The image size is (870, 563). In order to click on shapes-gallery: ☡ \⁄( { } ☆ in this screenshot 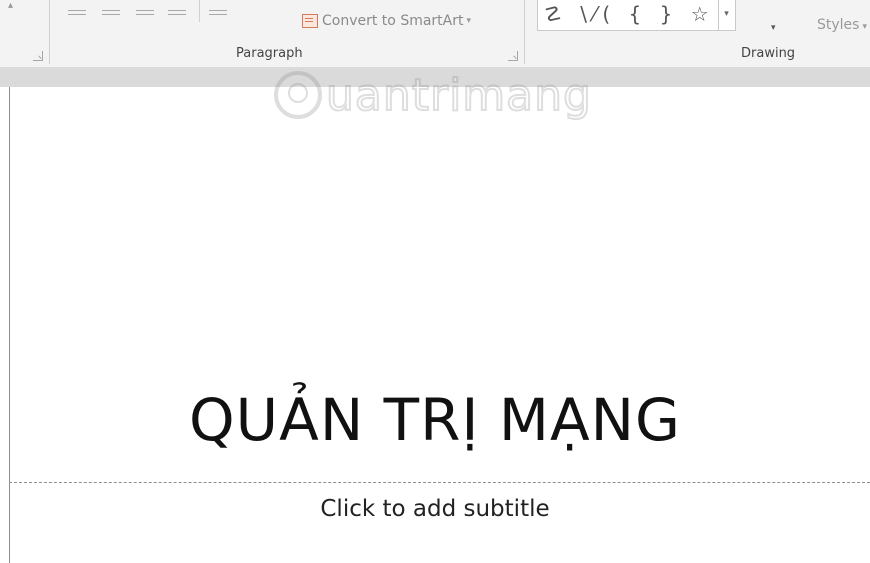, I will do `click(636, 15)`.